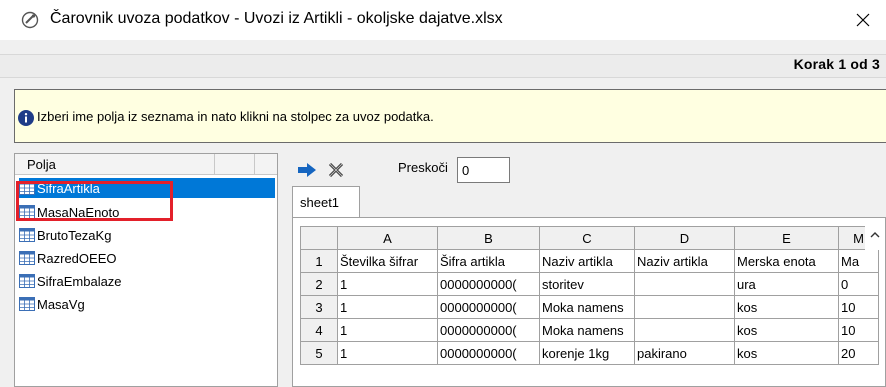 The height and width of the screenshot is (387, 886). What do you see at coordinates (147, 188) in the screenshot?
I see `field-item: SifraArtikla` at bounding box center [147, 188].